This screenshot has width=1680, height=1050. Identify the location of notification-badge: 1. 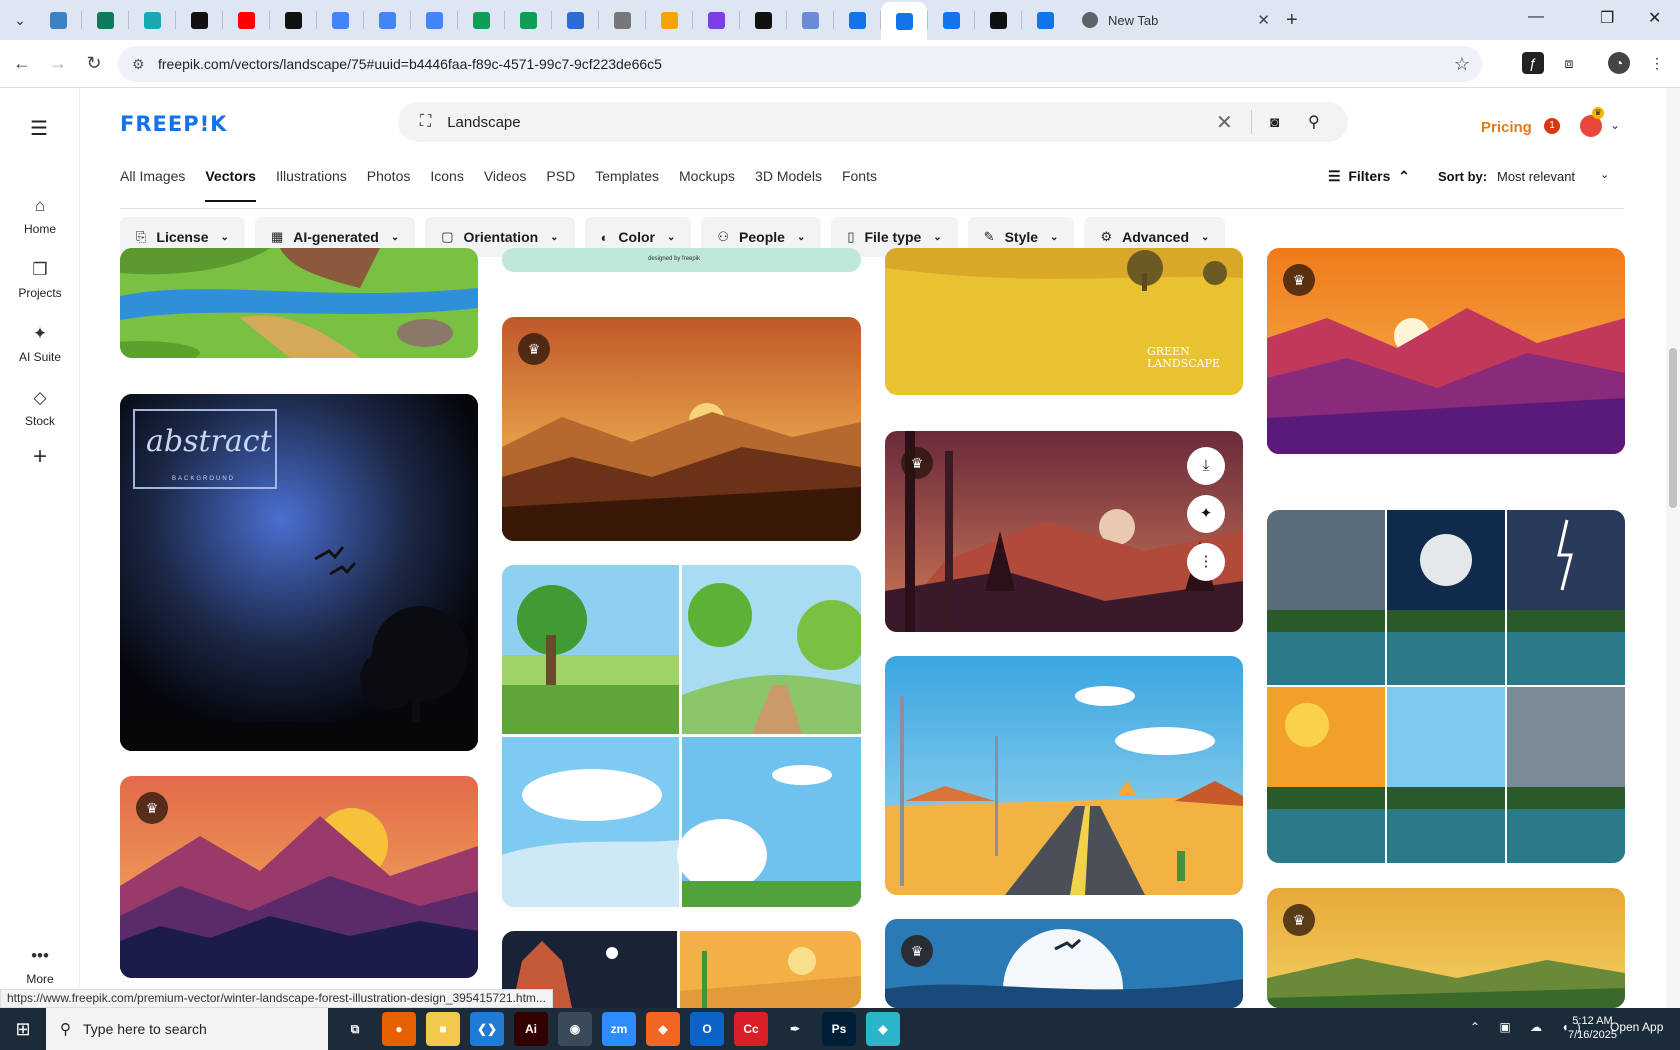
(1552, 126).